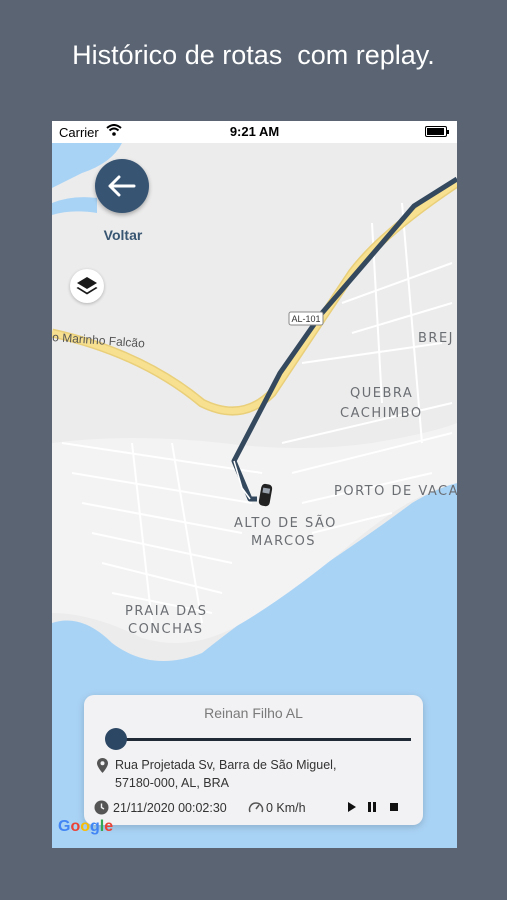 Image resolution: width=507 pixels, height=900 pixels. I want to click on play-icon, so click(352, 807).